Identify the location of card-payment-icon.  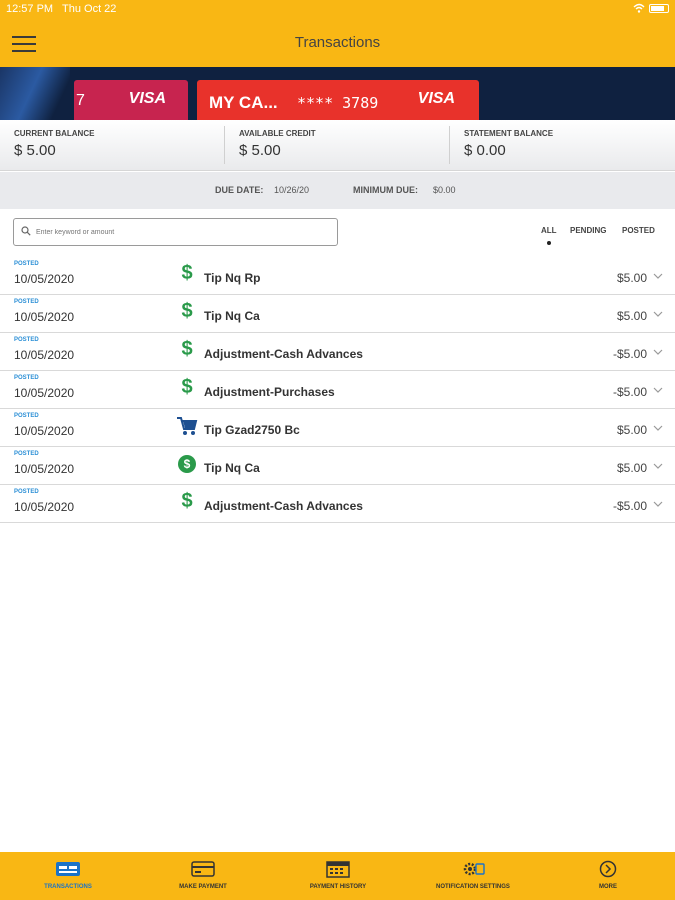
(203, 869).